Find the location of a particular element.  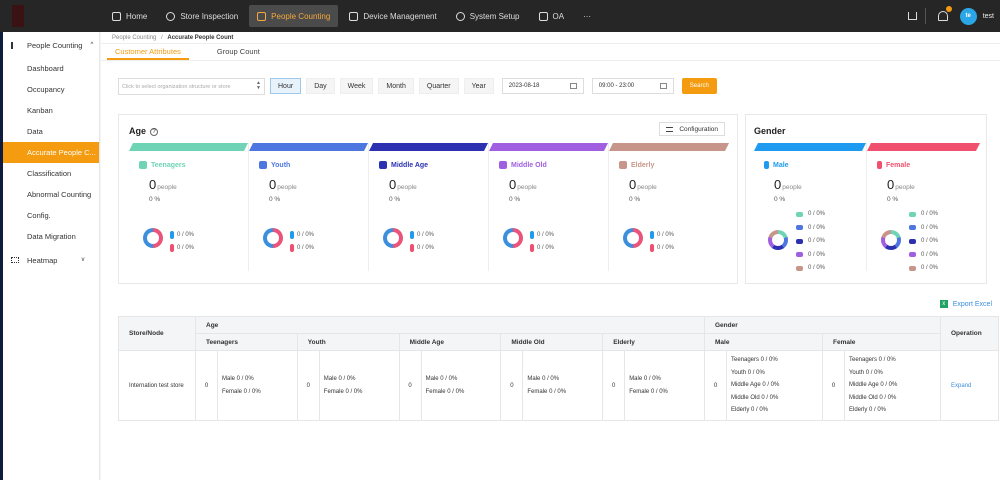

sidebar-item-data: Data is located at coordinates (51, 131).